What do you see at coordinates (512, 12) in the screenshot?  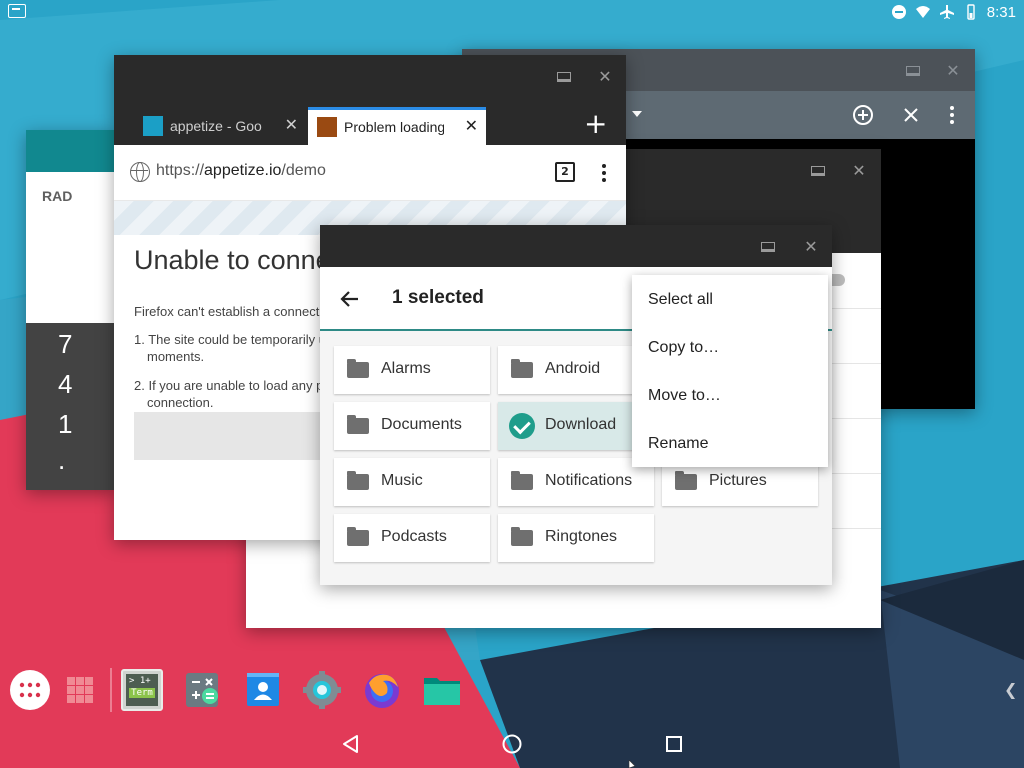 I see `status-bar: 8:31` at bounding box center [512, 12].